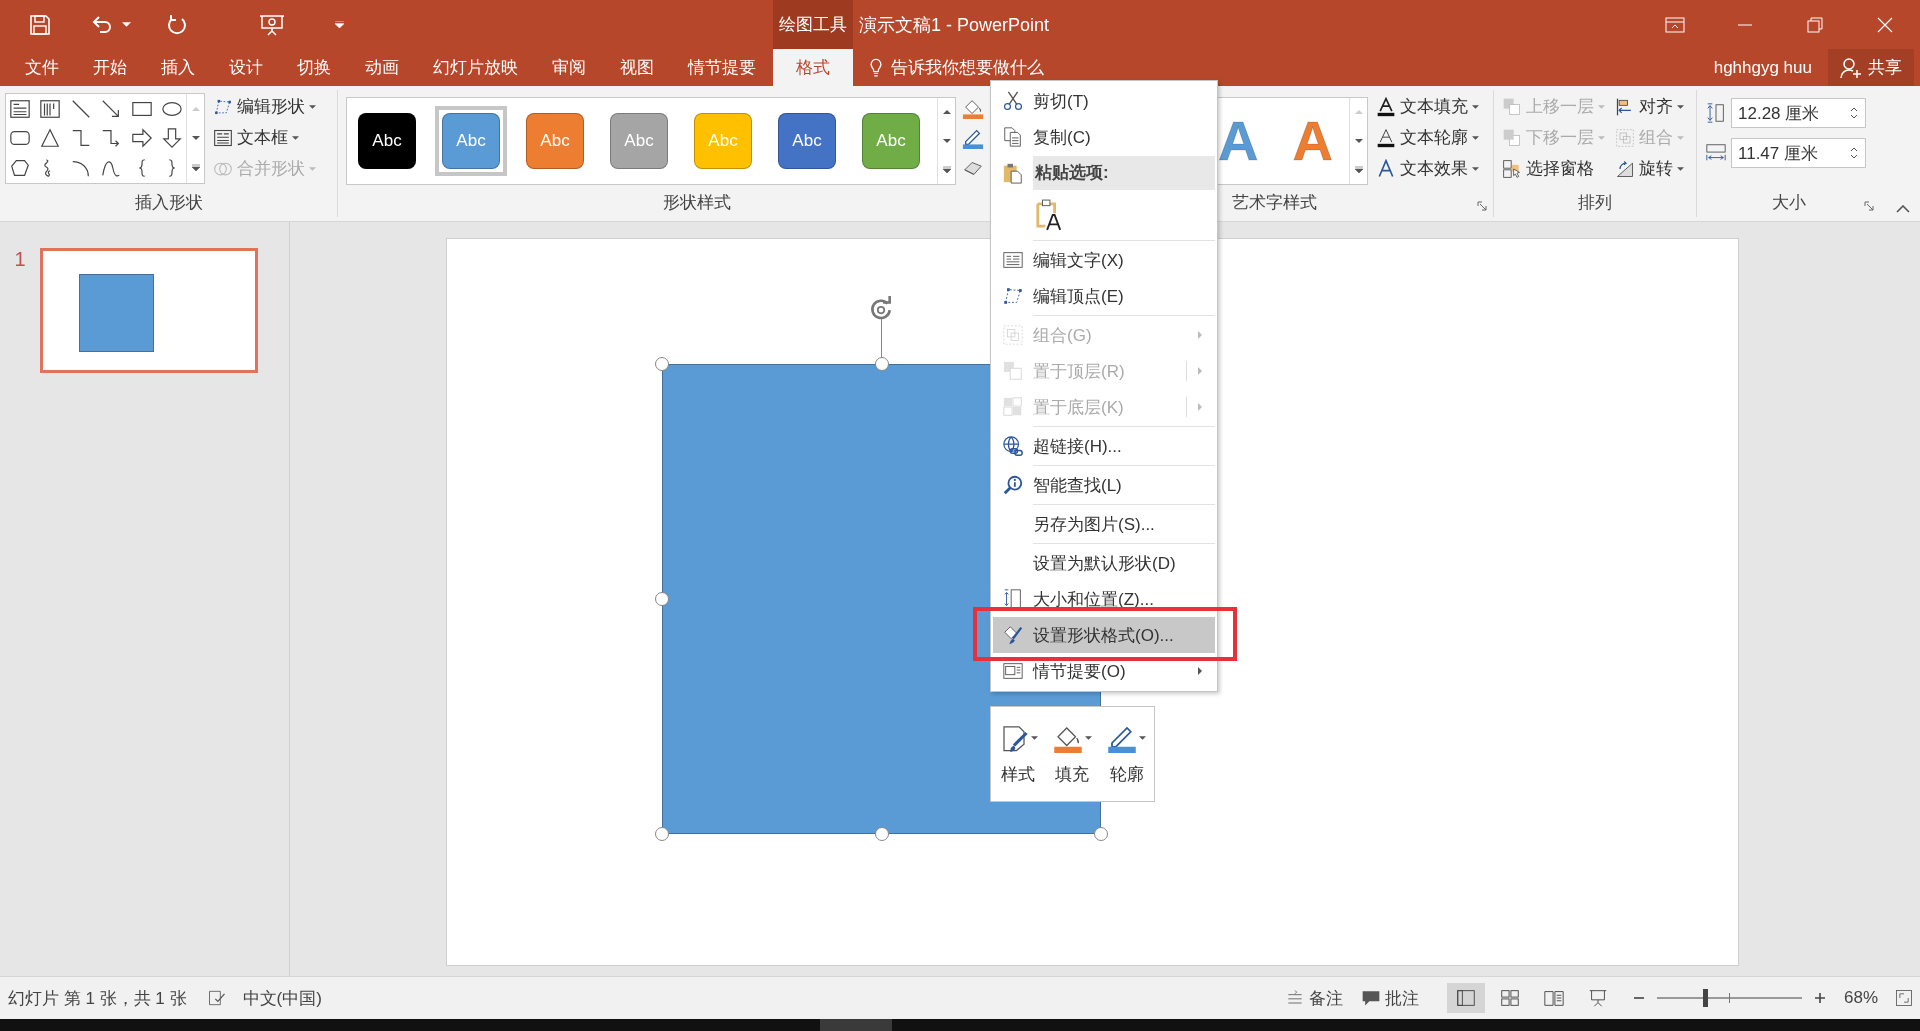 This screenshot has width=1920, height=1031. I want to click on menu-item-label: 复制(C), so click(1062, 137).